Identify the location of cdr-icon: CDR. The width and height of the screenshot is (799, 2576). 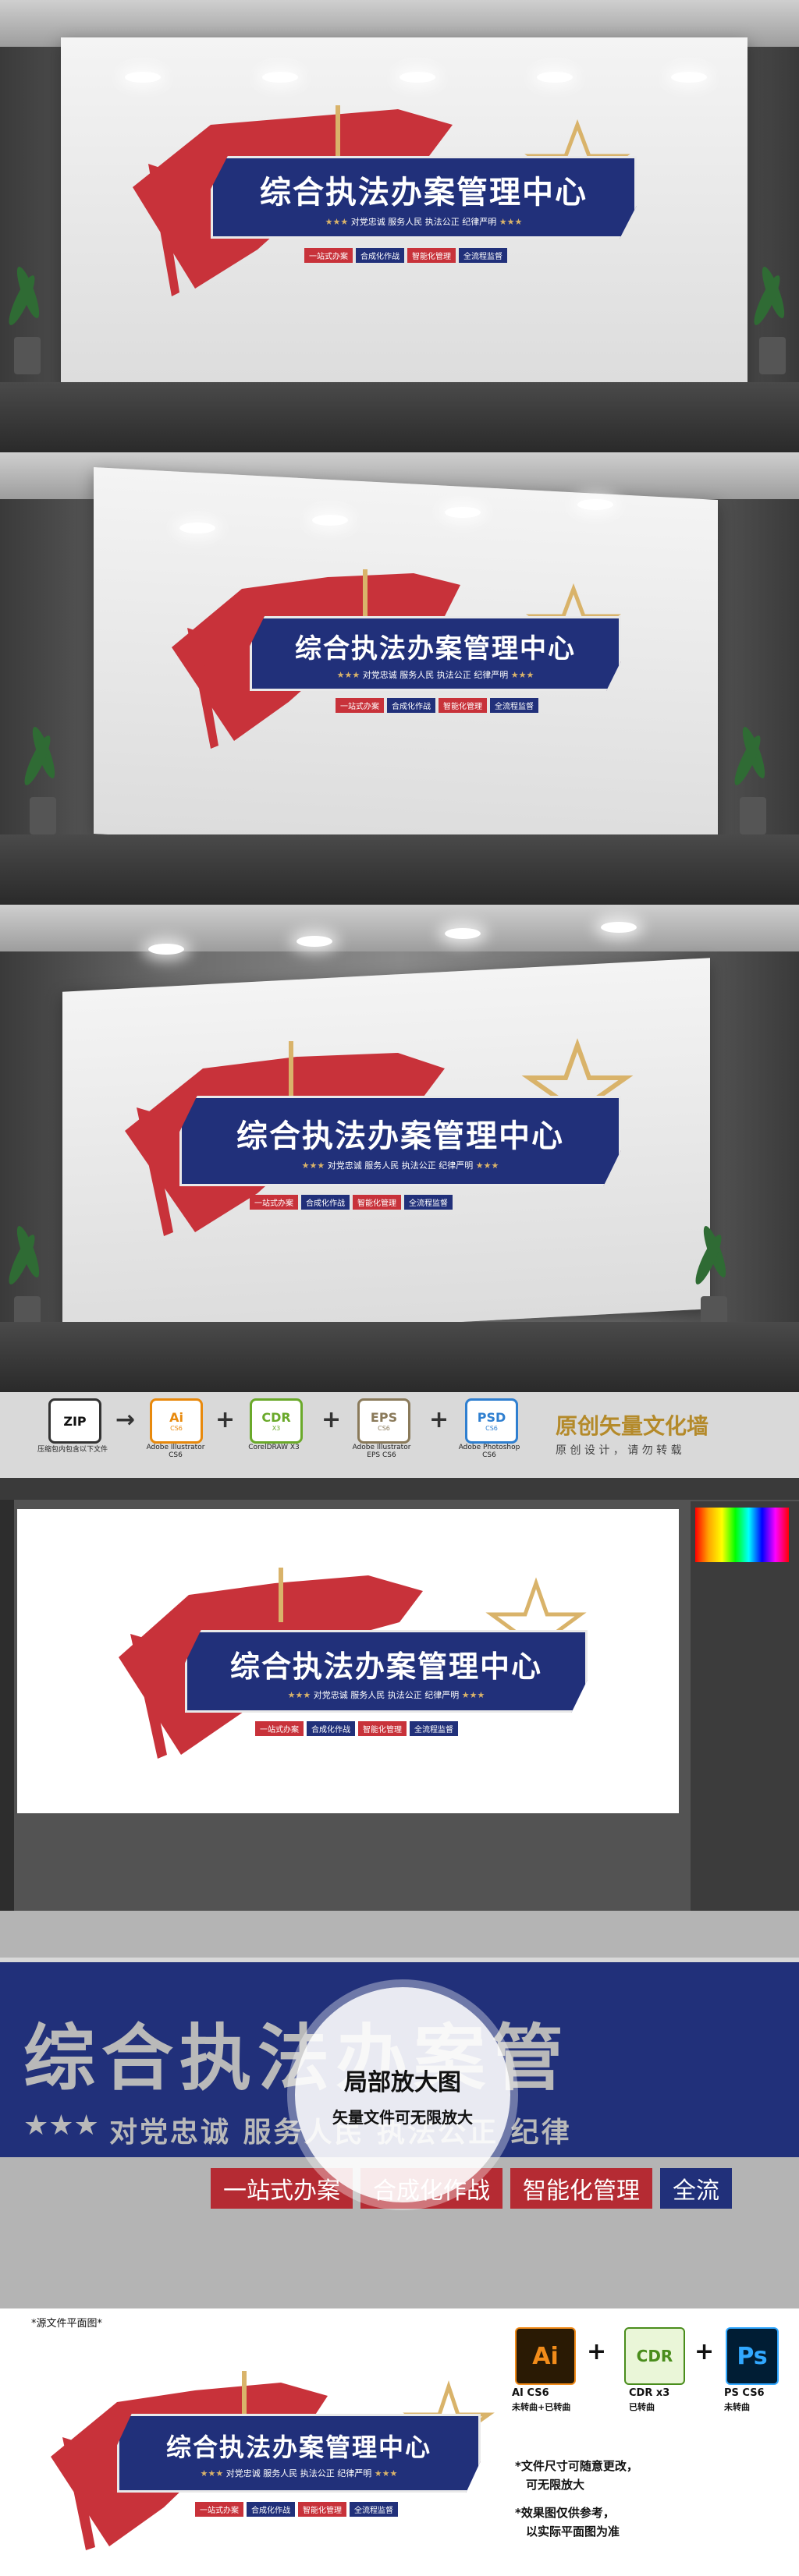
(654, 2356).